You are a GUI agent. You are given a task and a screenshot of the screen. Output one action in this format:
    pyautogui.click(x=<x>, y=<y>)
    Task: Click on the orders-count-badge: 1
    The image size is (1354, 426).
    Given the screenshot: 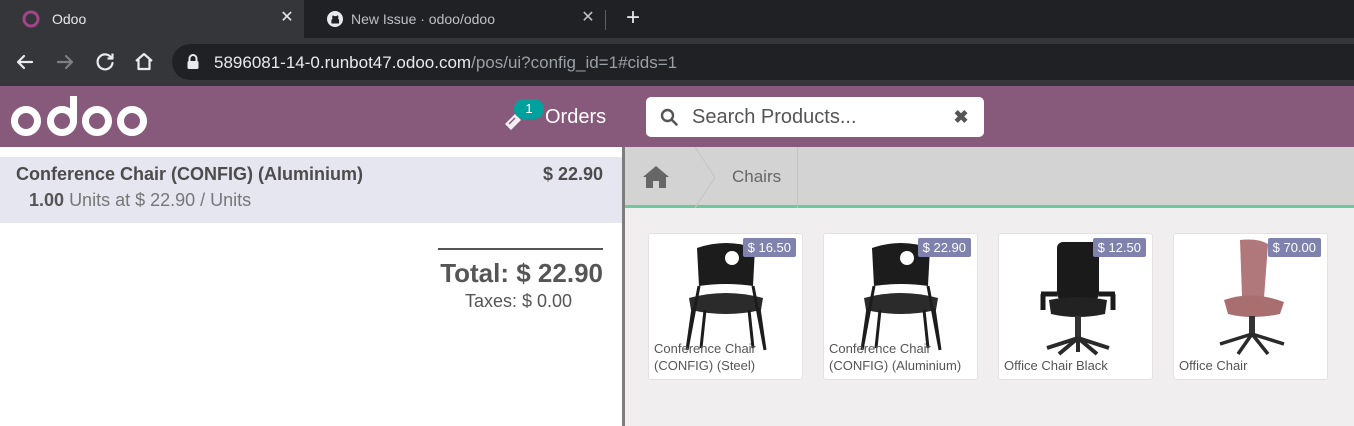 What is the action you would take?
    pyautogui.click(x=529, y=109)
    